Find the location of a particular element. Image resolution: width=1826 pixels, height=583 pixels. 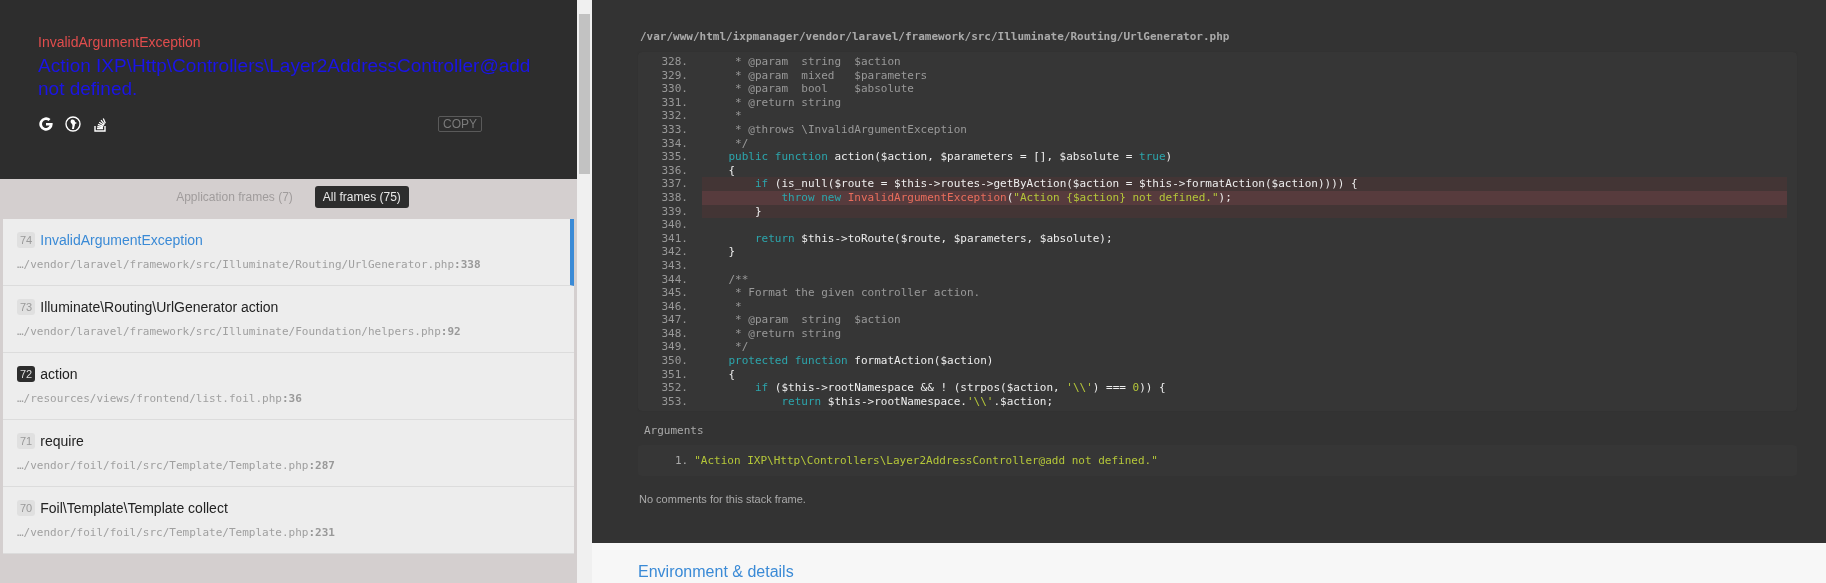

argument-value: "Action IXP\Http\Controllers\Layer2AddressController@add not defined." is located at coordinates (926, 461).